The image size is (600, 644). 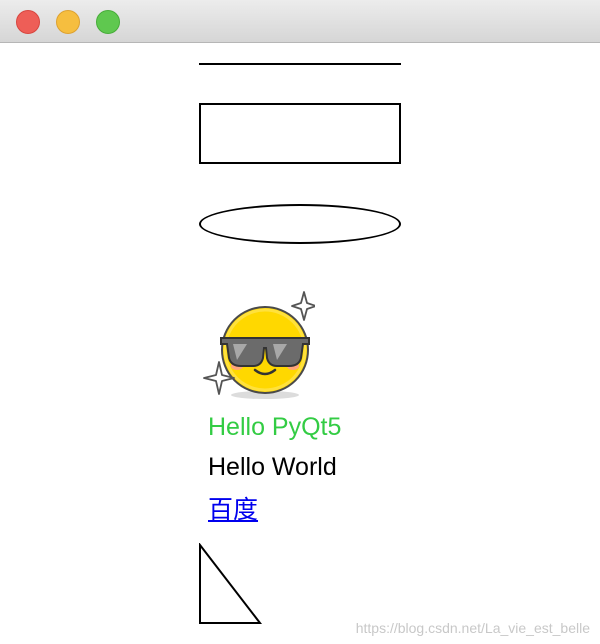 I want to click on triangle-shape, so click(x=230, y=583).